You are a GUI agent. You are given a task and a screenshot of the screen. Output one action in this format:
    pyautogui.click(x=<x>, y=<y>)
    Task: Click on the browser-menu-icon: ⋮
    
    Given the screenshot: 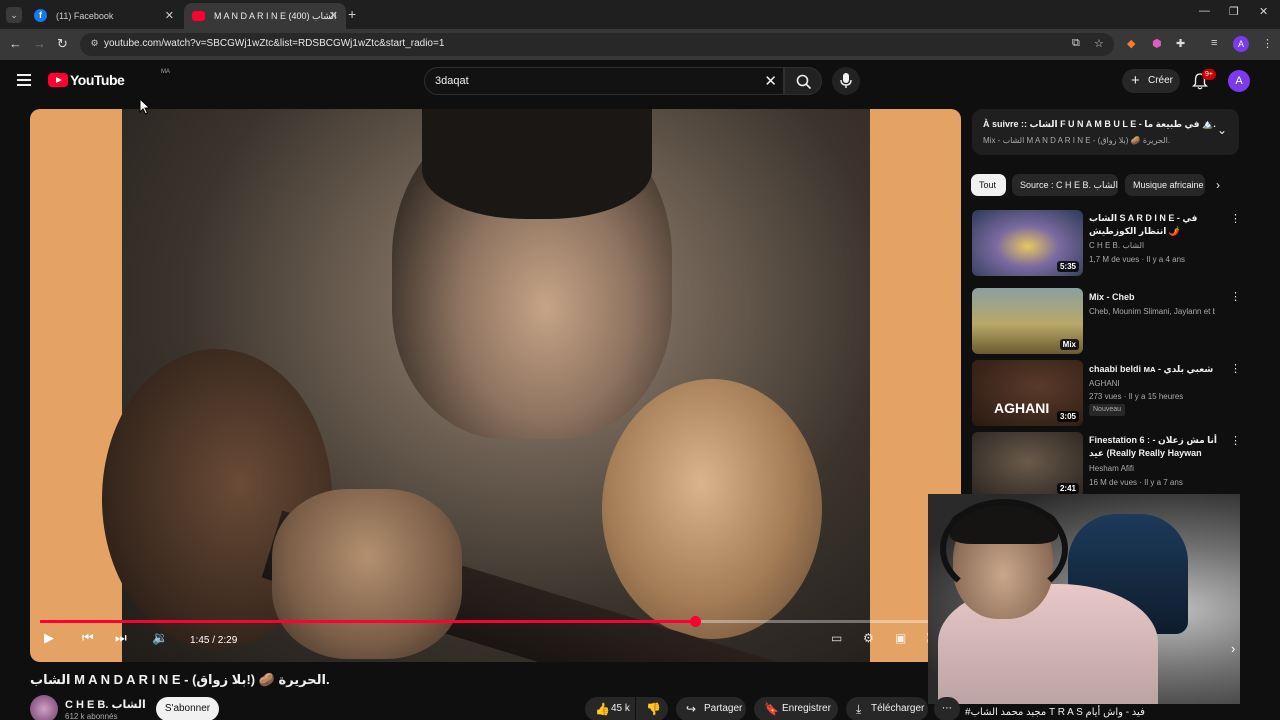 What is the action you would take?
    pyautogui.click(x=1267, y=43)
    